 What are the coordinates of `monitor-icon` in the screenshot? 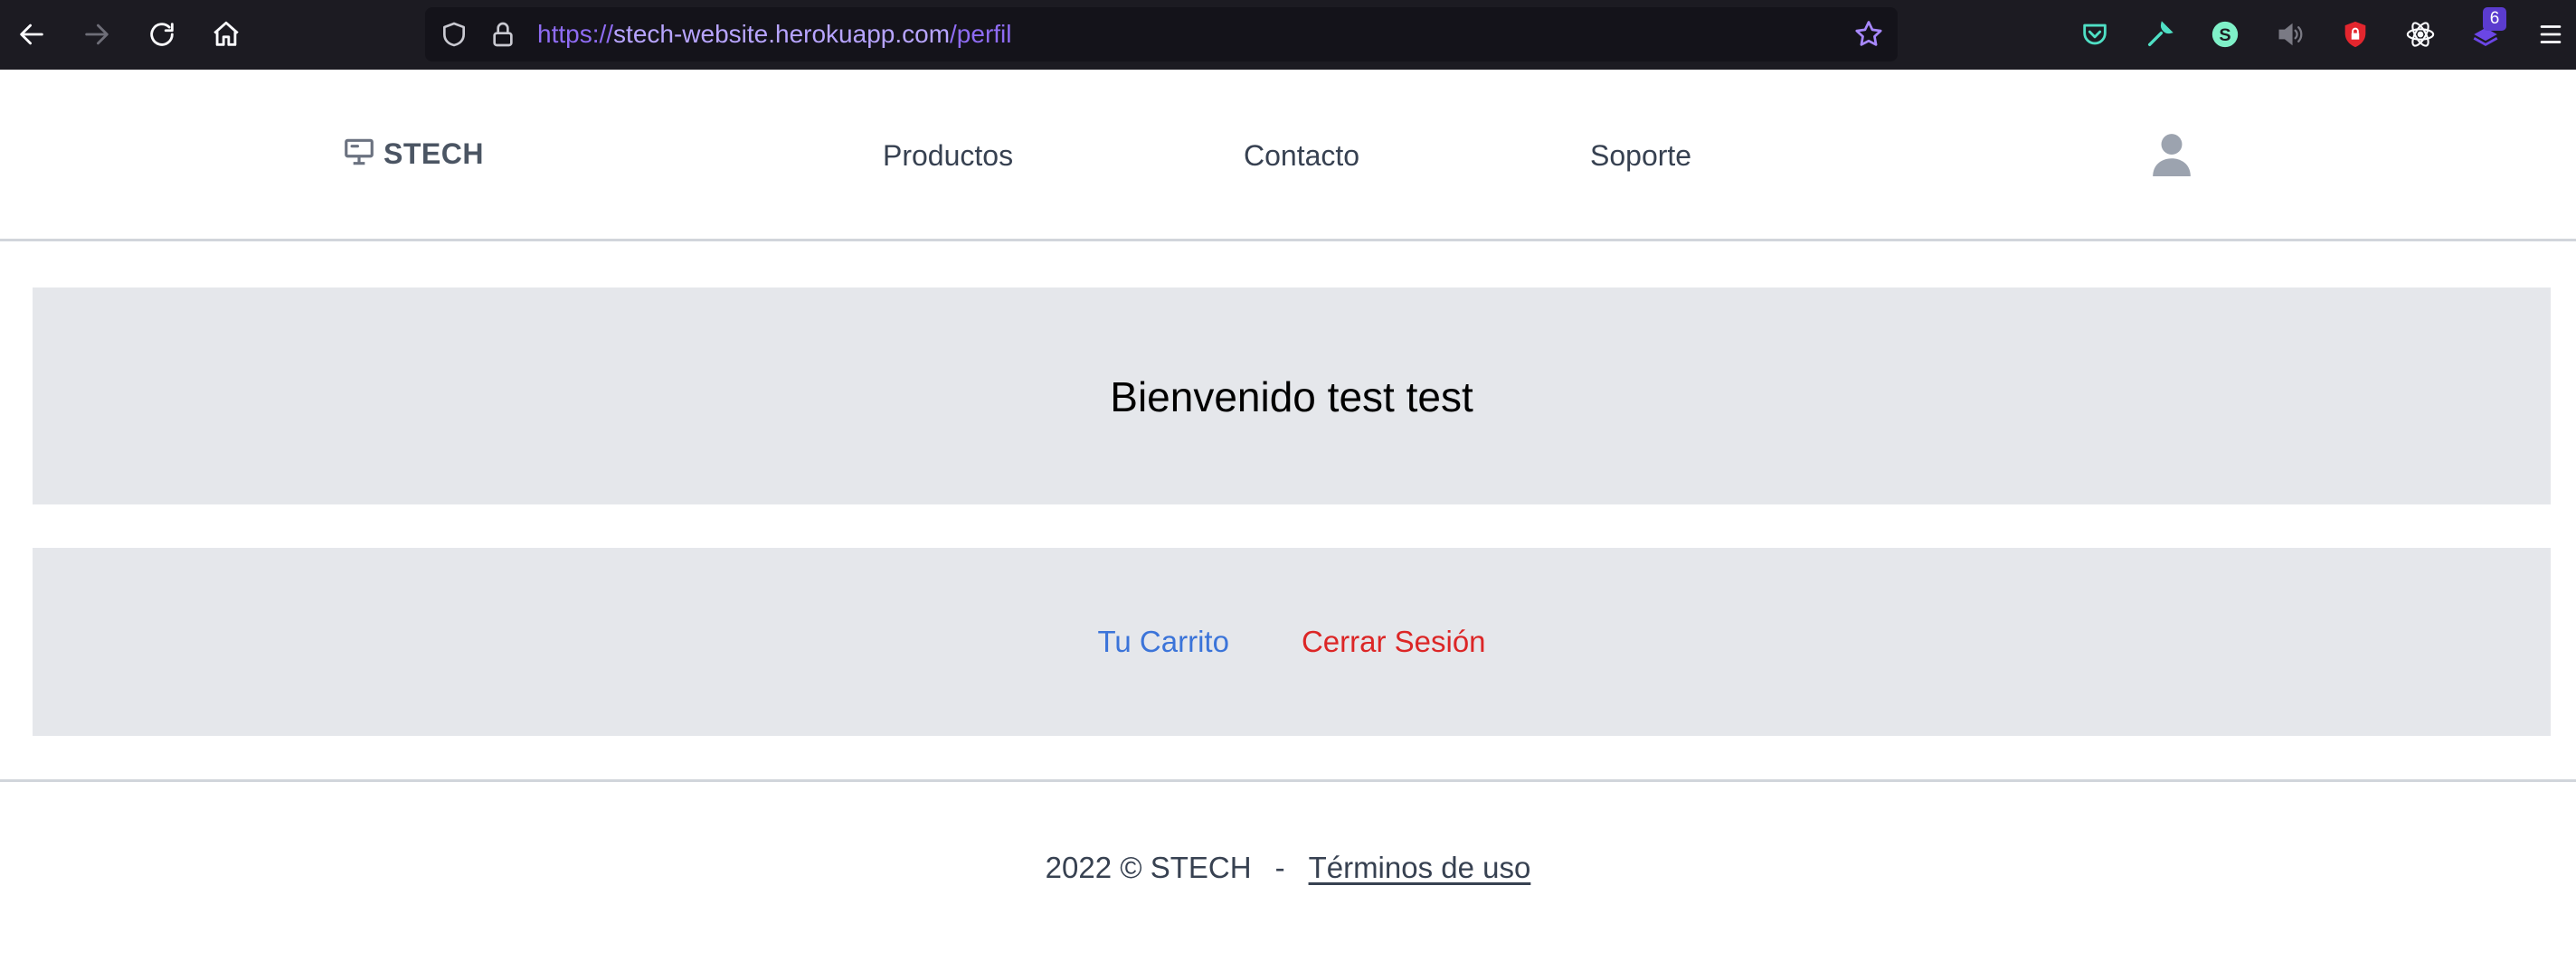 It's located at (359, 154).